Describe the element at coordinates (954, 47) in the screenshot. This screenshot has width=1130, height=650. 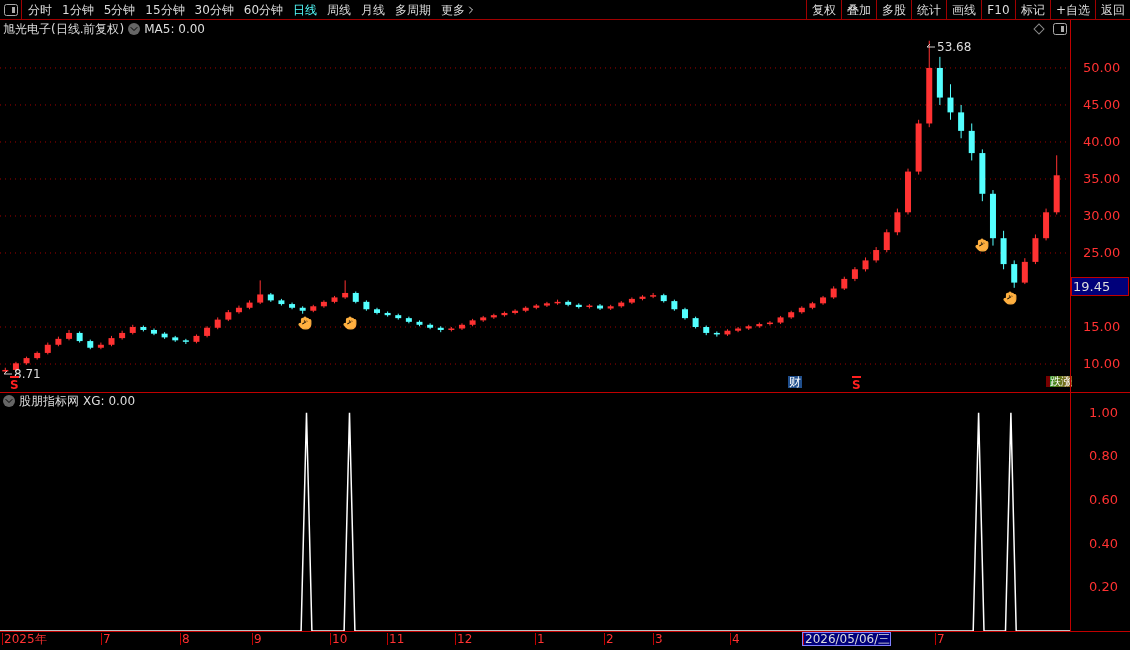
I see `high-price-label: 53.68` at that location.